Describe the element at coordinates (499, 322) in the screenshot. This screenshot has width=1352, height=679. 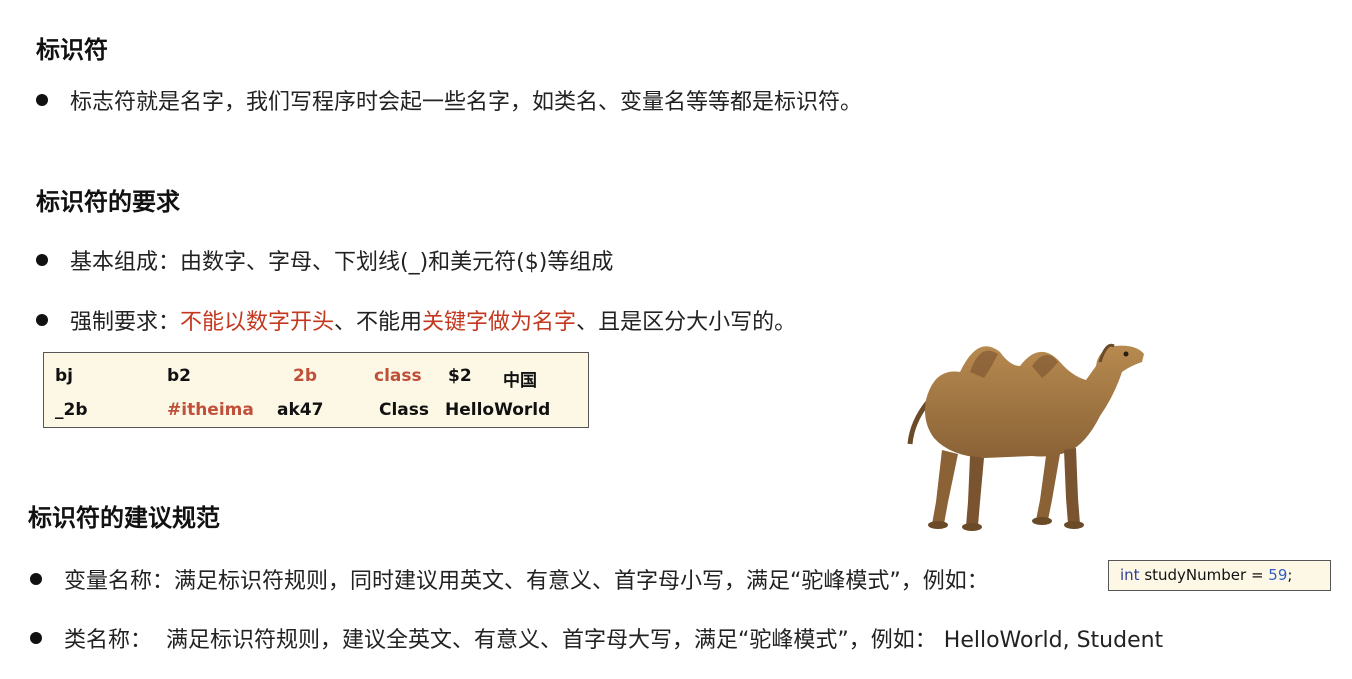
I see `highlight-no-keyword: 关键字做为名字` at that location.